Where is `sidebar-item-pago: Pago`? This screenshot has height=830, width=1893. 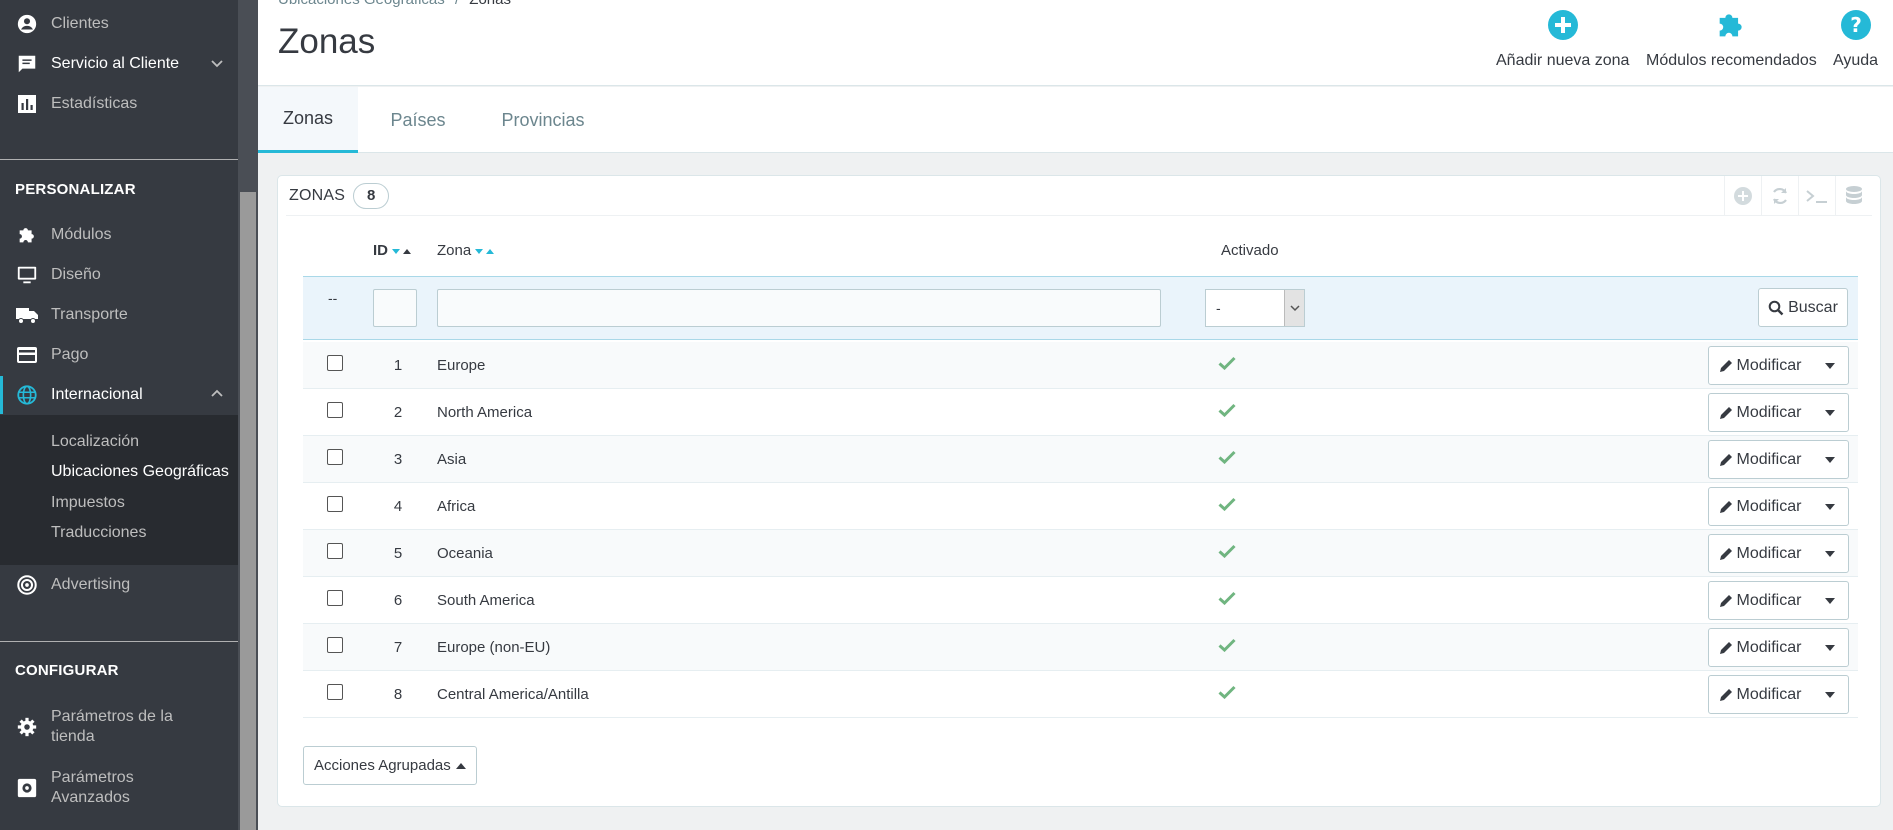 sidebar-item-pago: Pago is located at coordinates (119, 355).